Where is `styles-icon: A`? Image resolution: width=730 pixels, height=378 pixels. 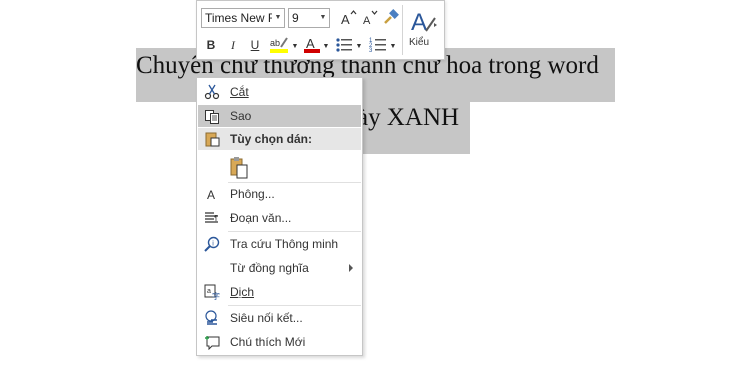
styles-icon: A is located at coordinates (424, 22).